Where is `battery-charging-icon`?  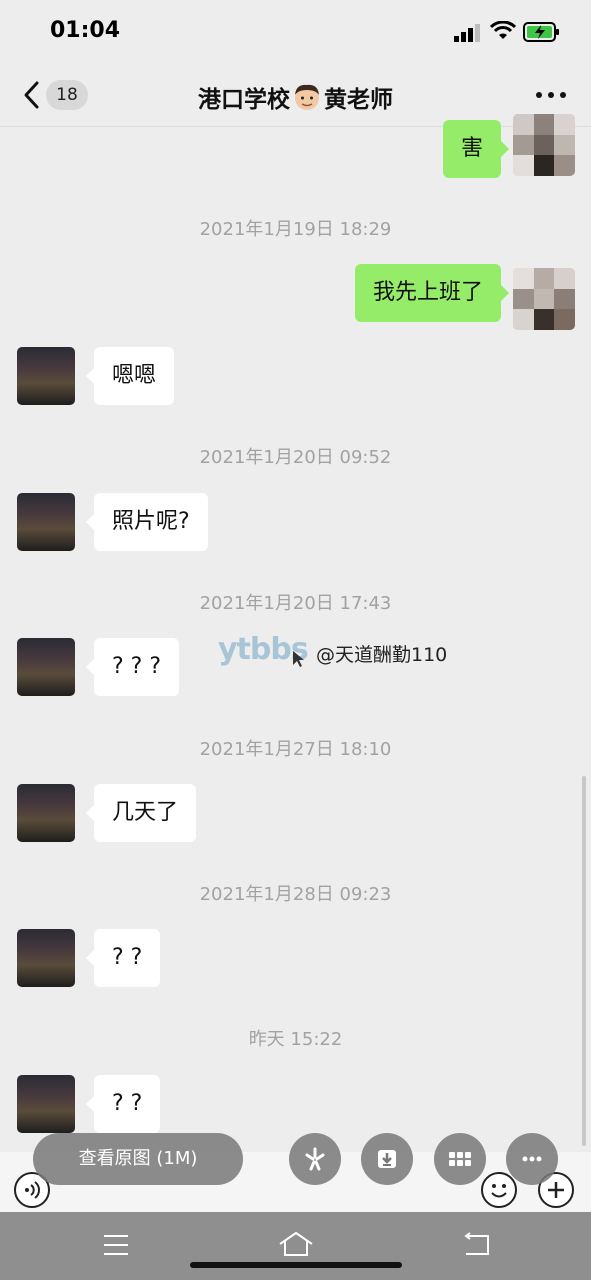 battery-charging-icon is located at coordinates (541, 32).